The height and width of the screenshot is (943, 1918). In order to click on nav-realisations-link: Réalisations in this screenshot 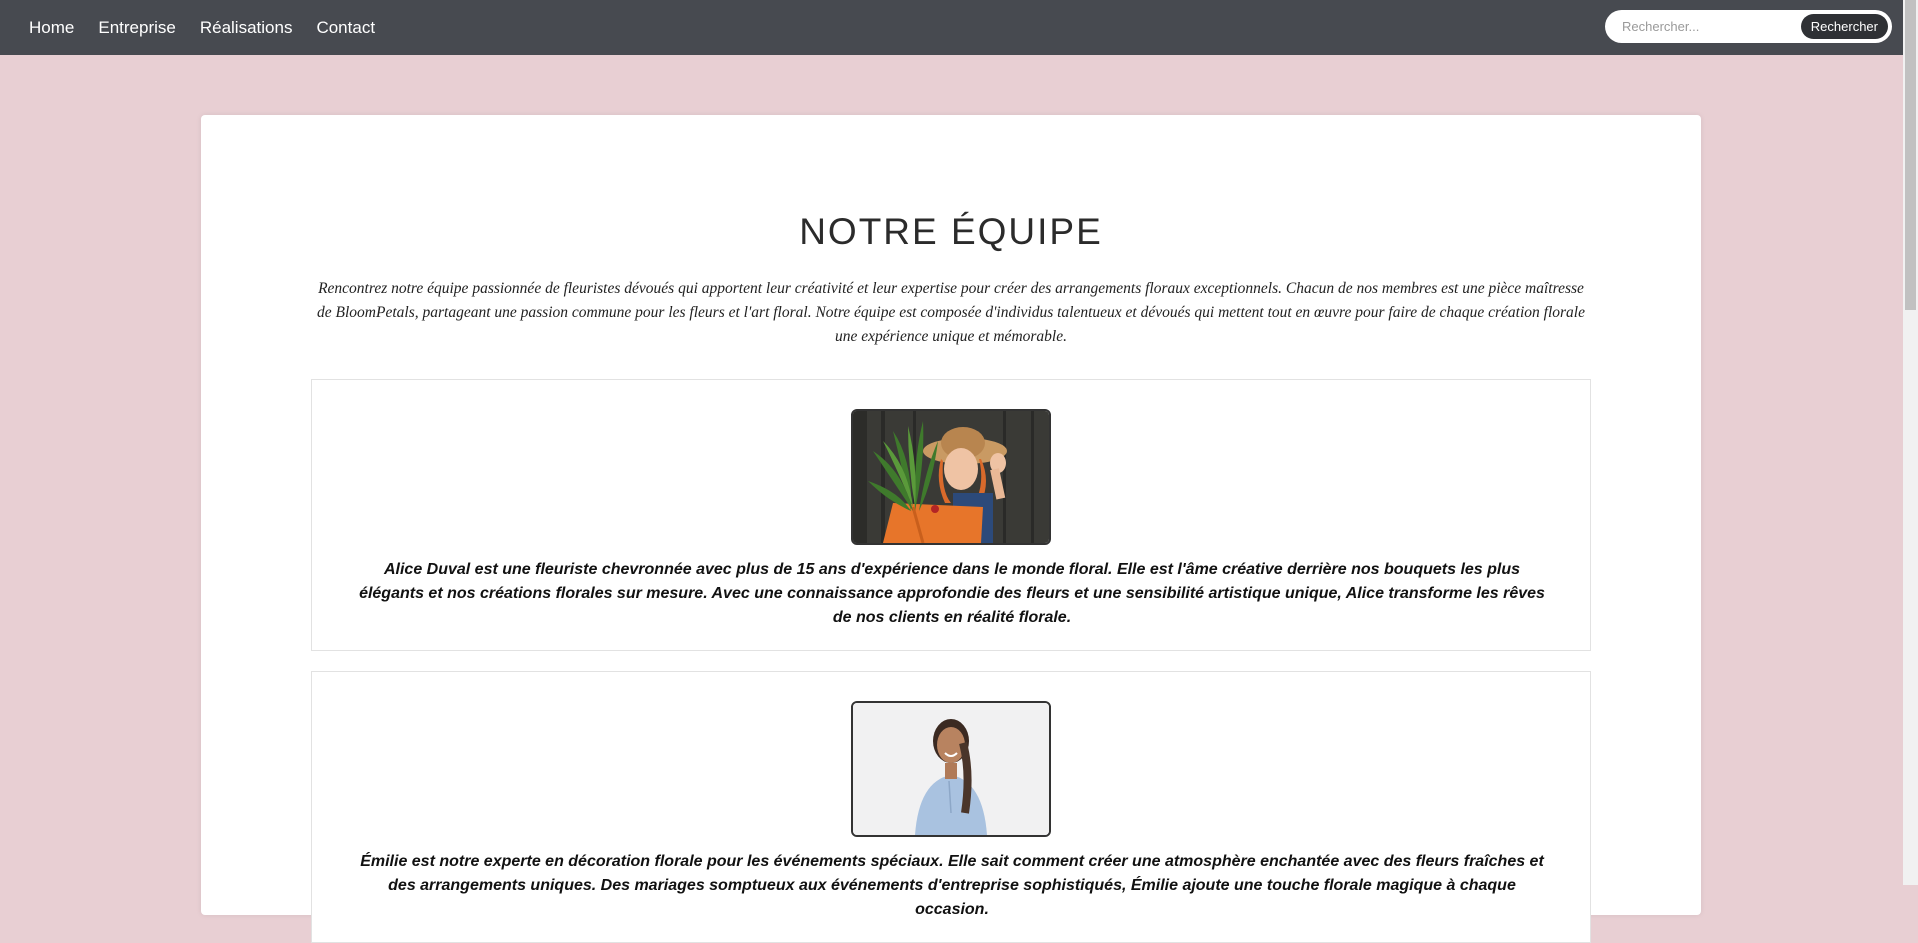, I will do `click(246, 28)`.